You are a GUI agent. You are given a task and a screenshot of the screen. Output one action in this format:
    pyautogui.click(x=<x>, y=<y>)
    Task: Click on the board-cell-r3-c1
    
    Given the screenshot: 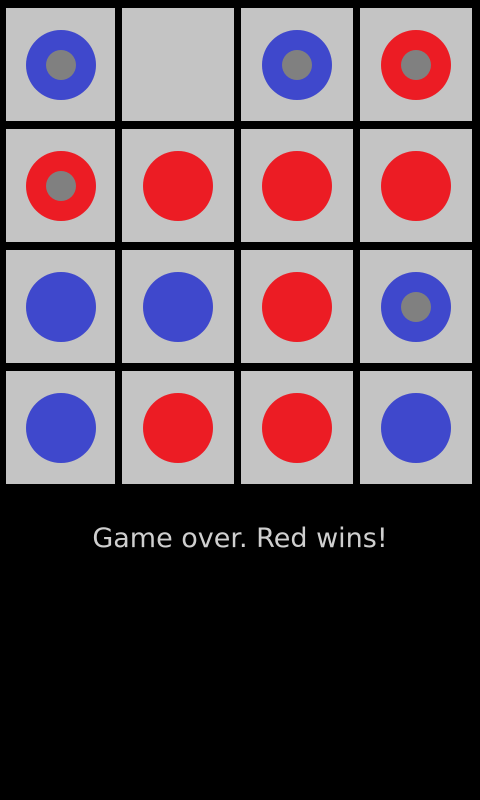 What is the action you would take?
    pyautogui.click(x=60, y=306)
    